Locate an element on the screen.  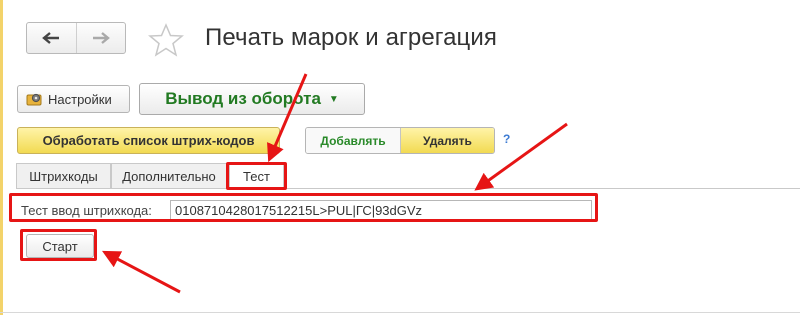
arrow-to-test-tab is located at coordinates (287, 118).